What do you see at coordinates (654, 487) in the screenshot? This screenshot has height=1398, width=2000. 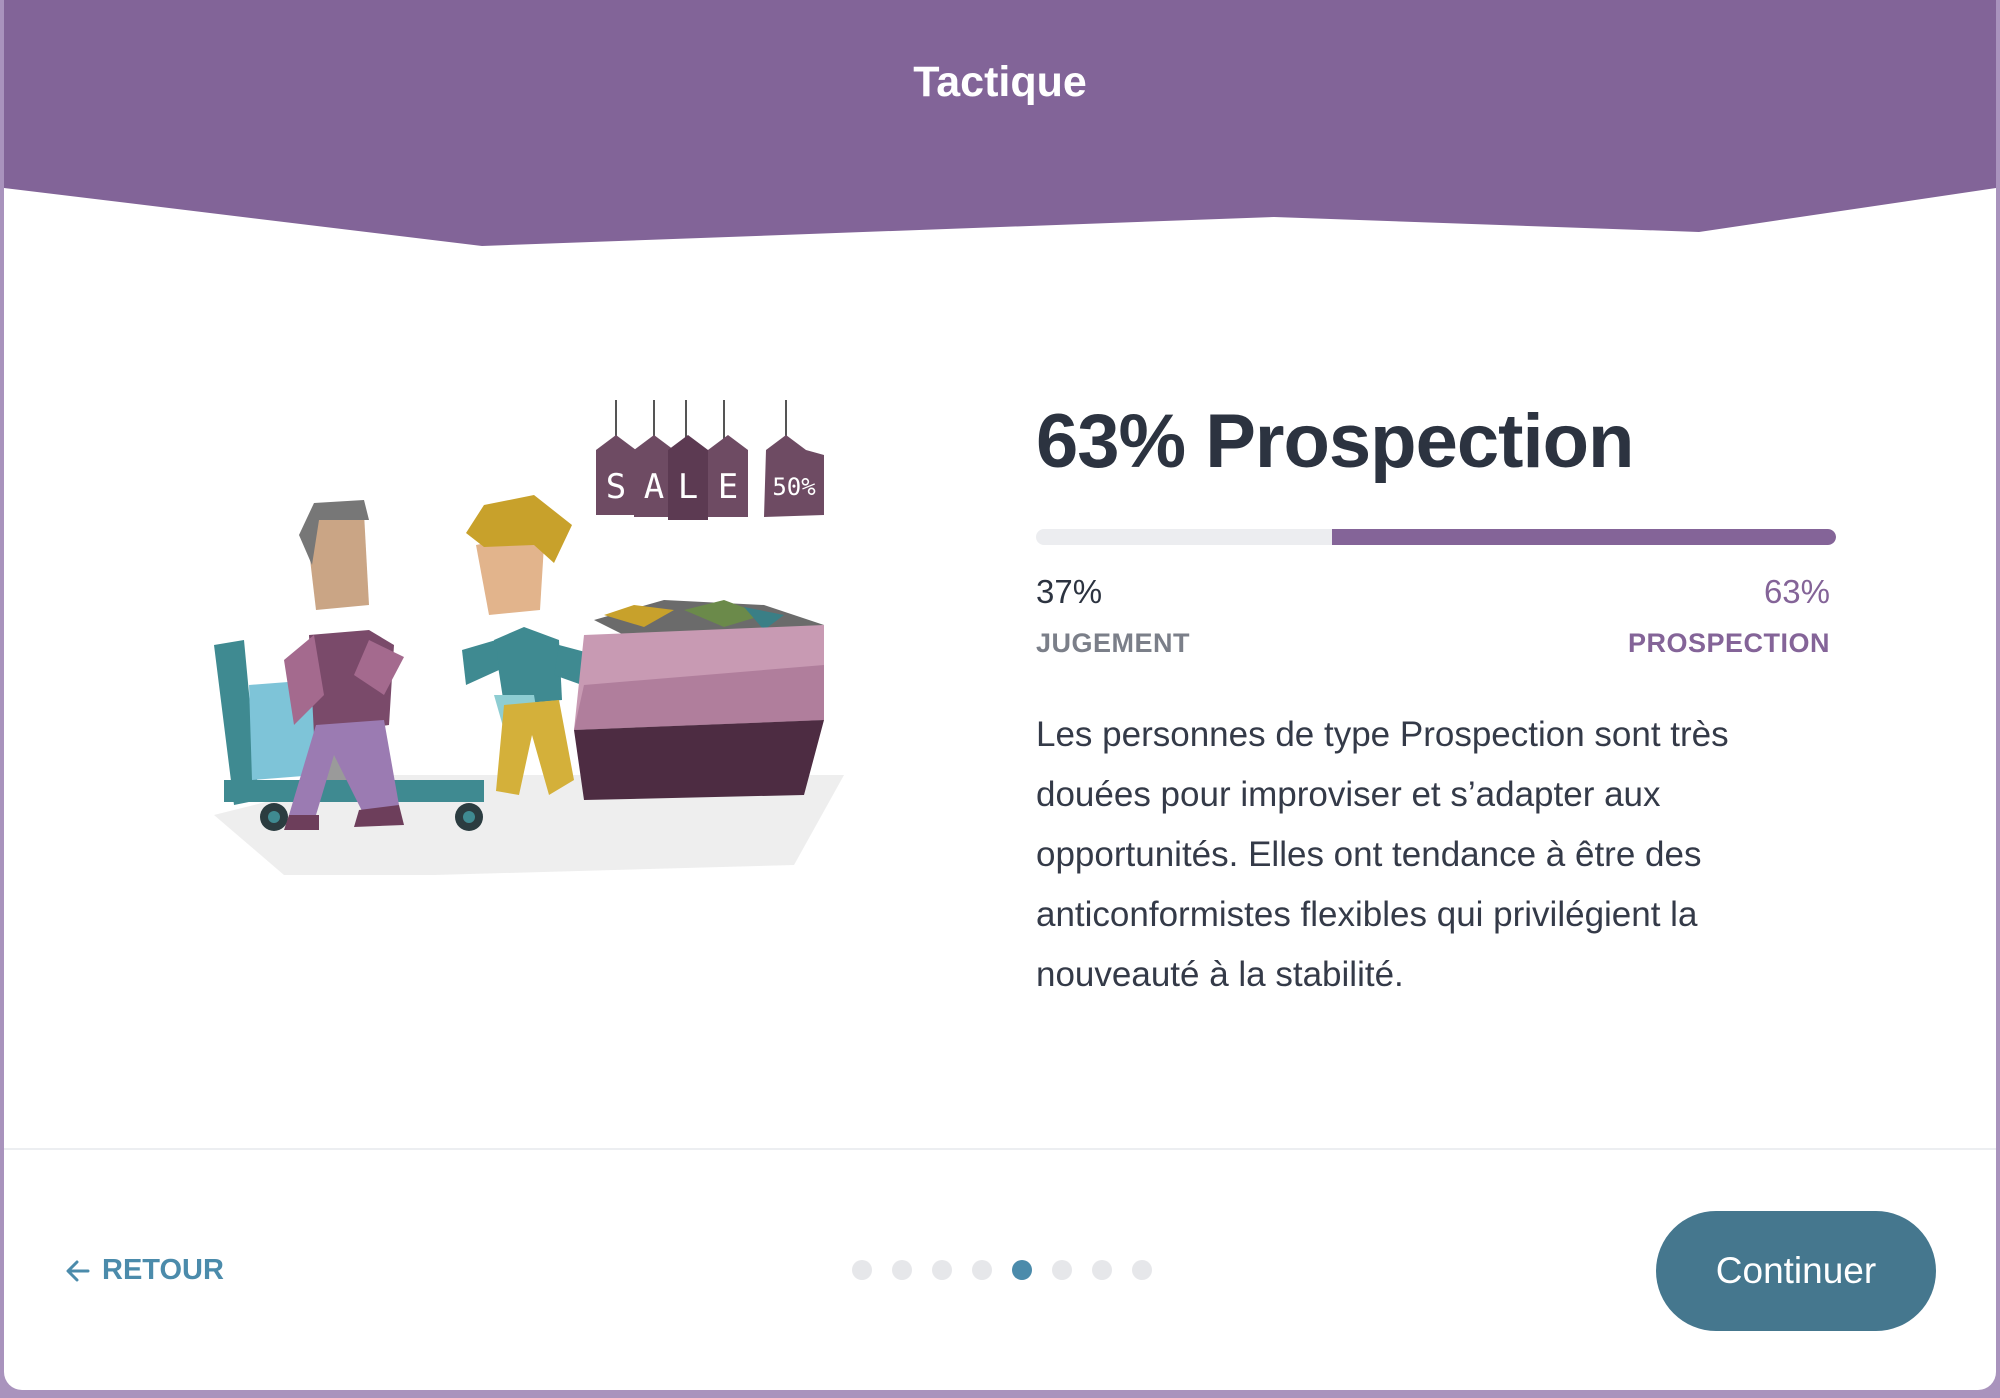 I see `svg-text: A` at bounding box center [654, 487].